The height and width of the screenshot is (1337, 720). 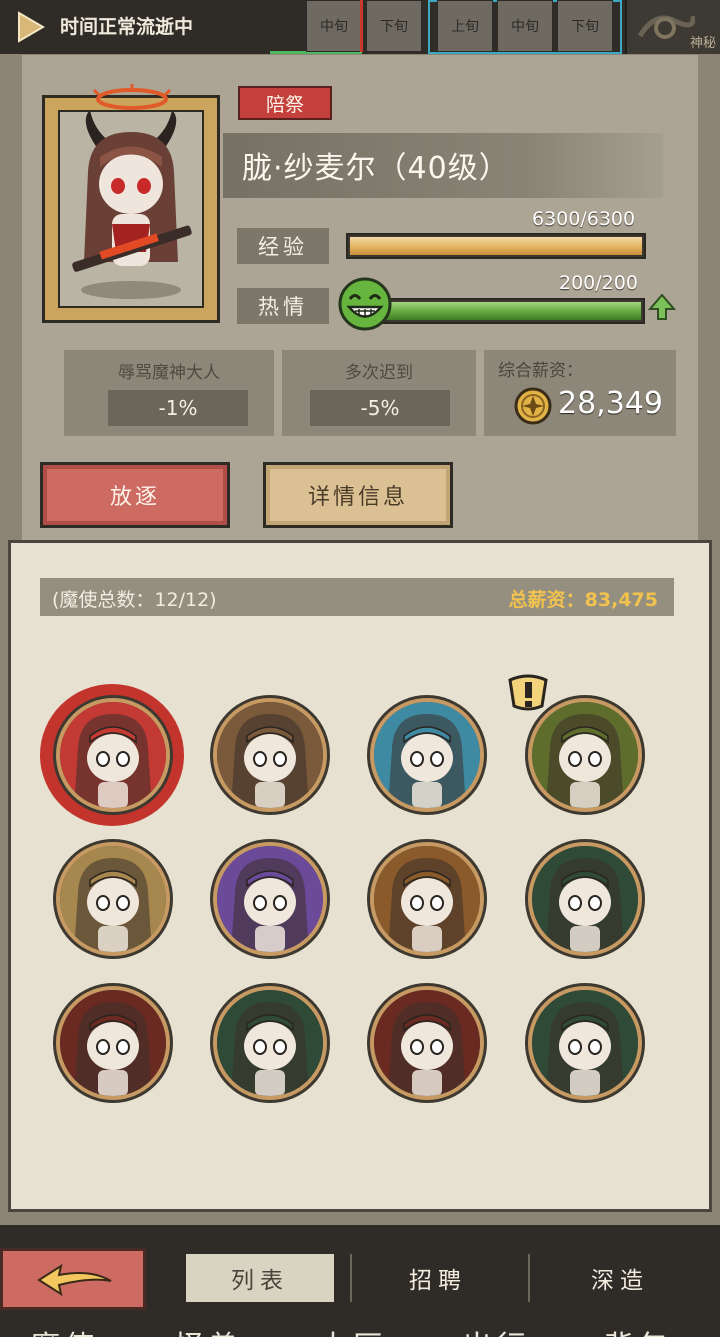 I want to click on trait-value: -1%, so click(x=178, y=408).